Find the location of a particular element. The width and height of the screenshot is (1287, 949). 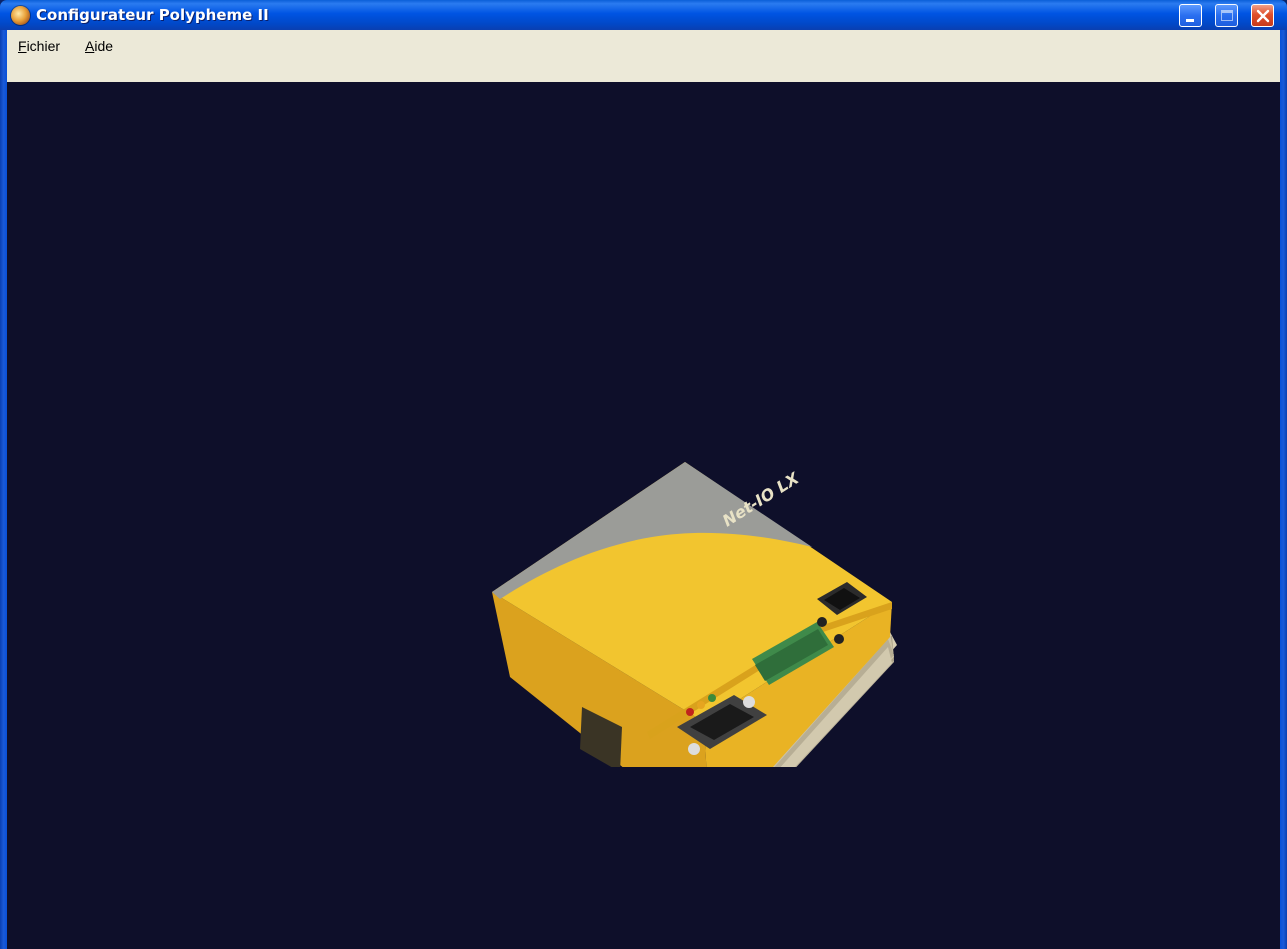

menu-fichier-label: ichier is located at coordinates (43, 46).